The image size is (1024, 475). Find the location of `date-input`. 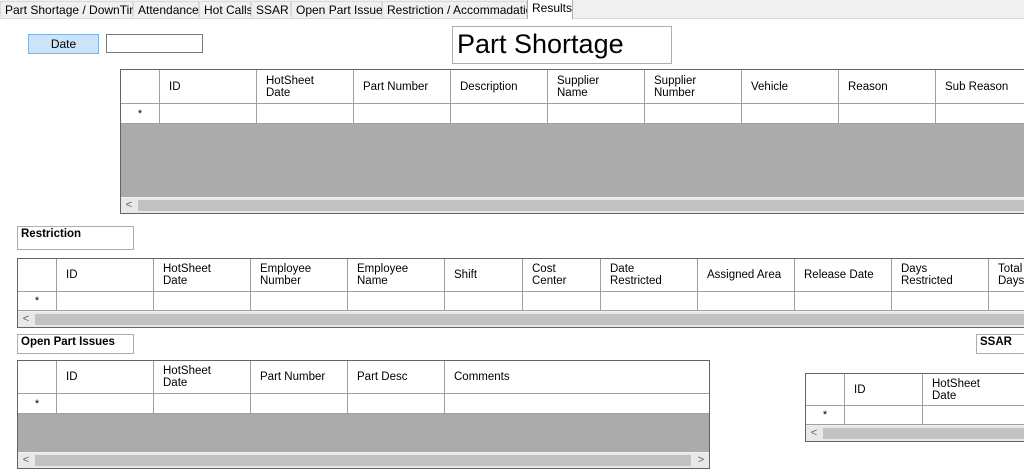

date-input is located at coordinates (154, 43).